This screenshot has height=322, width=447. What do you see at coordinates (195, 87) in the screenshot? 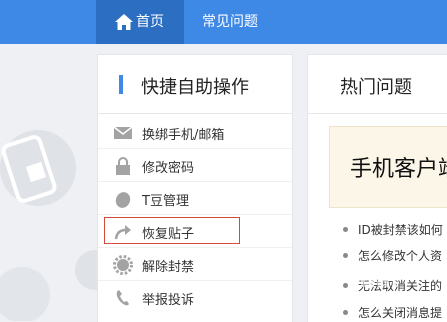
I see `quick-actions-title: 快捷自助操作` at bounding box center [195, 87].